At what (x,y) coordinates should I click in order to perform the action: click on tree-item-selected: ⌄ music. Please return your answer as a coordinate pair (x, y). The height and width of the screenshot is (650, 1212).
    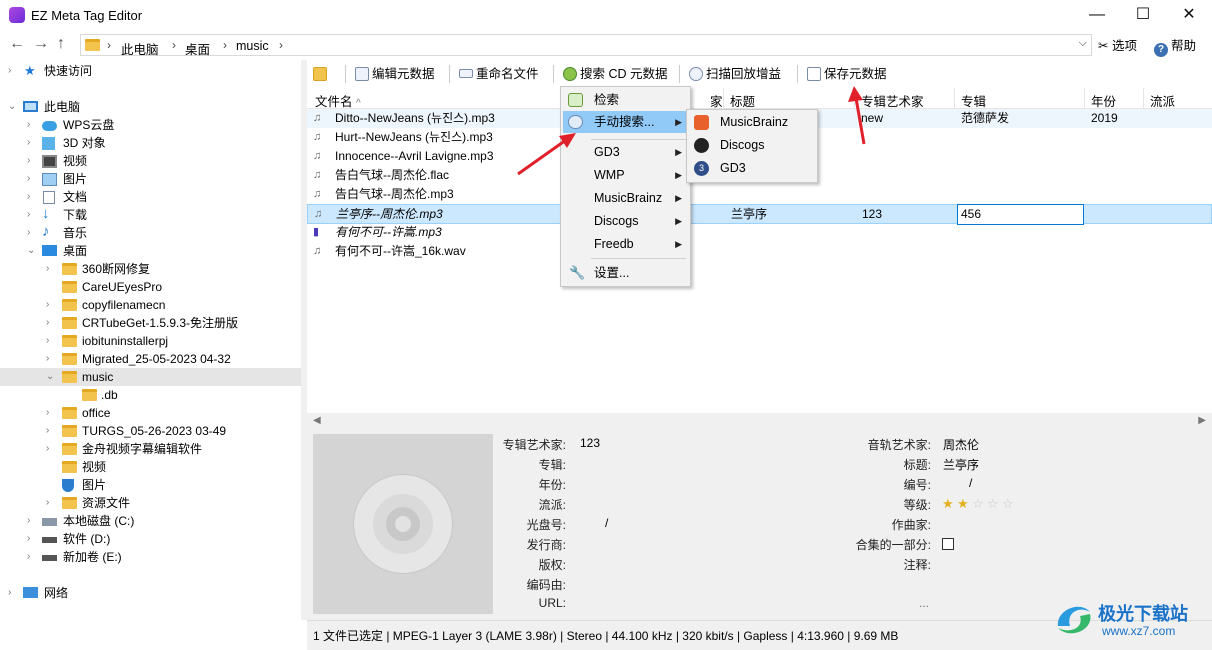
    Looking at the image, I should click on (150, 377).